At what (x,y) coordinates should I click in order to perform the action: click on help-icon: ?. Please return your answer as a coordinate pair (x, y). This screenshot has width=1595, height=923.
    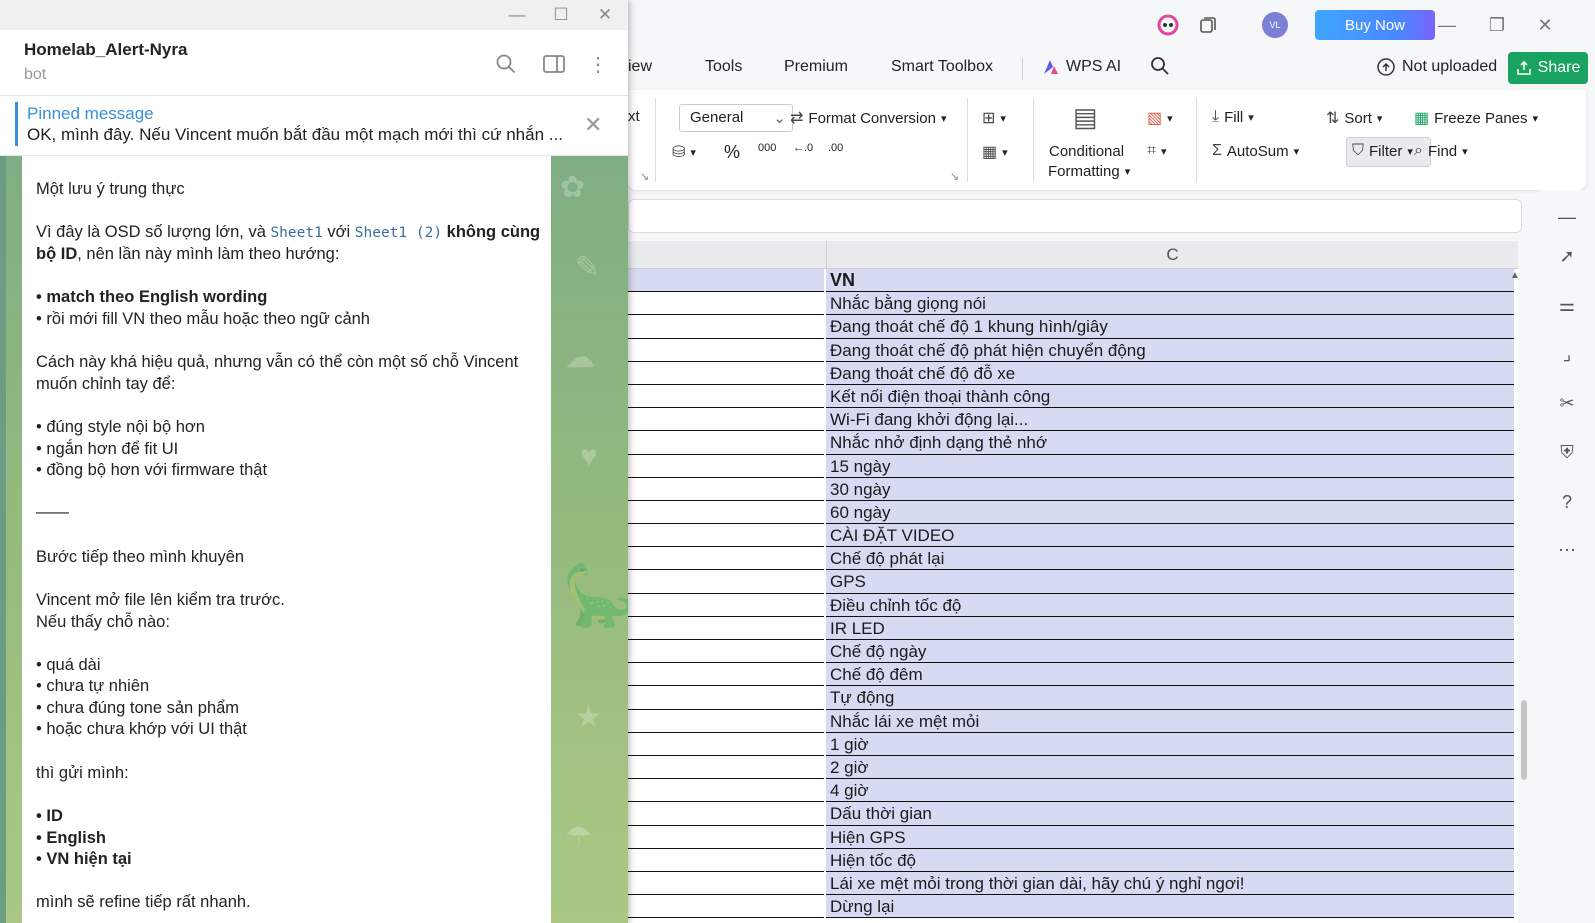
    Looking at the image, I should click on (1567, 502).